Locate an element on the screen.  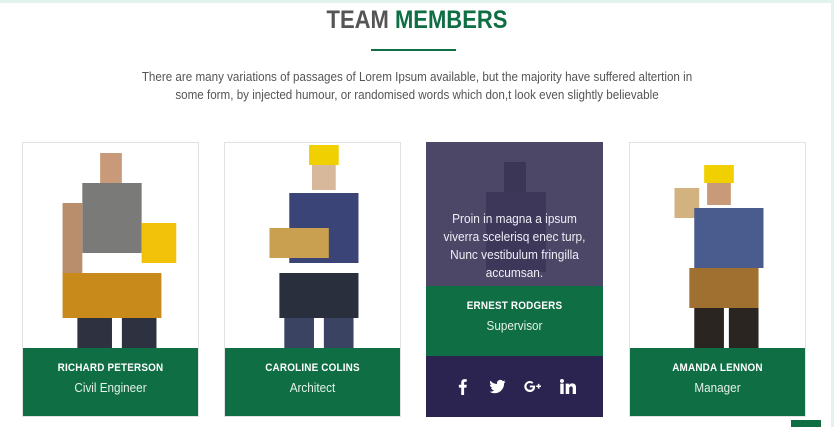
team-card-amanda-lennon: AMANDA LENNON Manager is located at coordinates (717, 279).